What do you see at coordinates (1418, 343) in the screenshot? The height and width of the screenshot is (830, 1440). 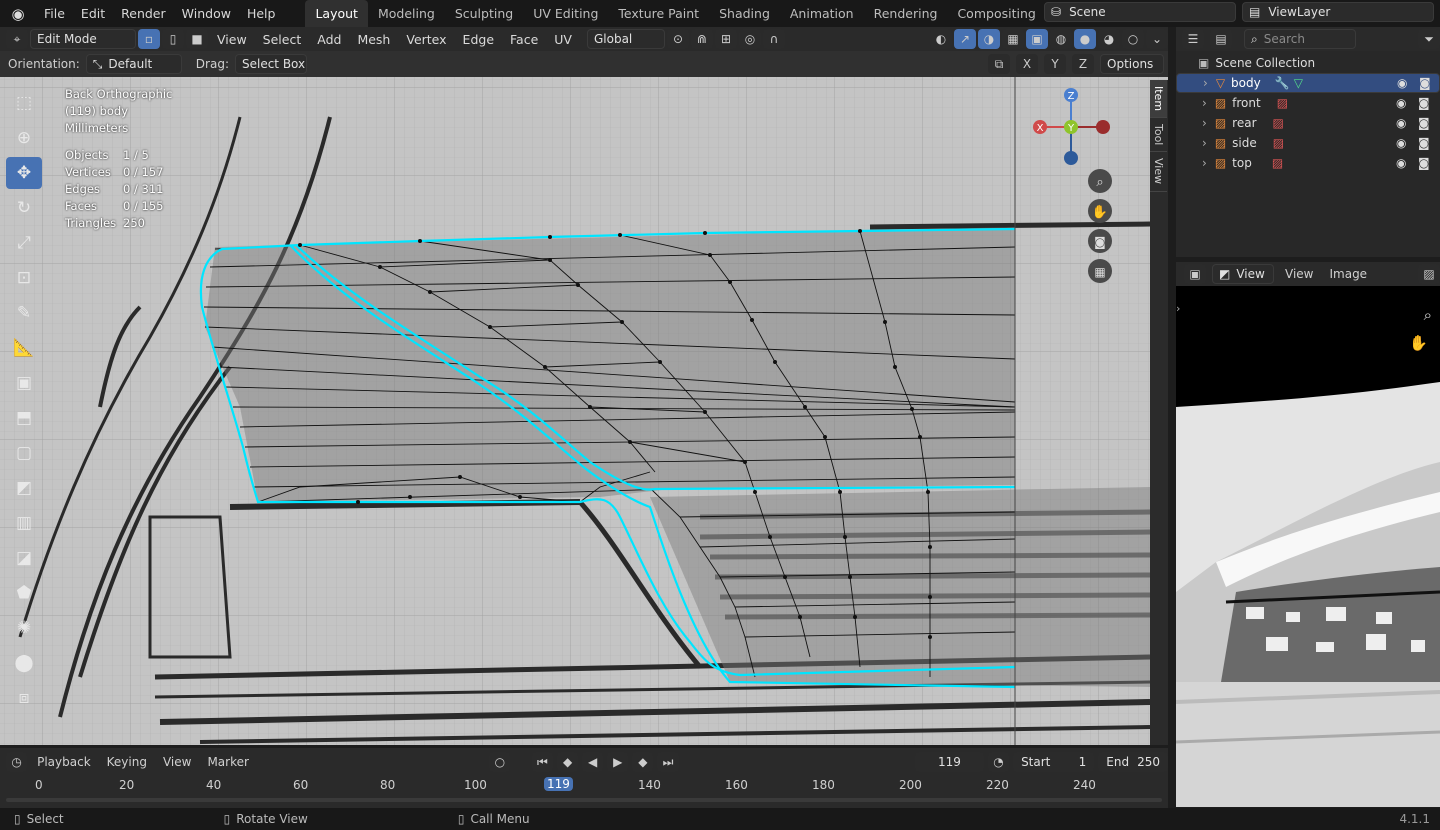 I see `image-pan-icon: ✋` at bounding box center [1418, 343].